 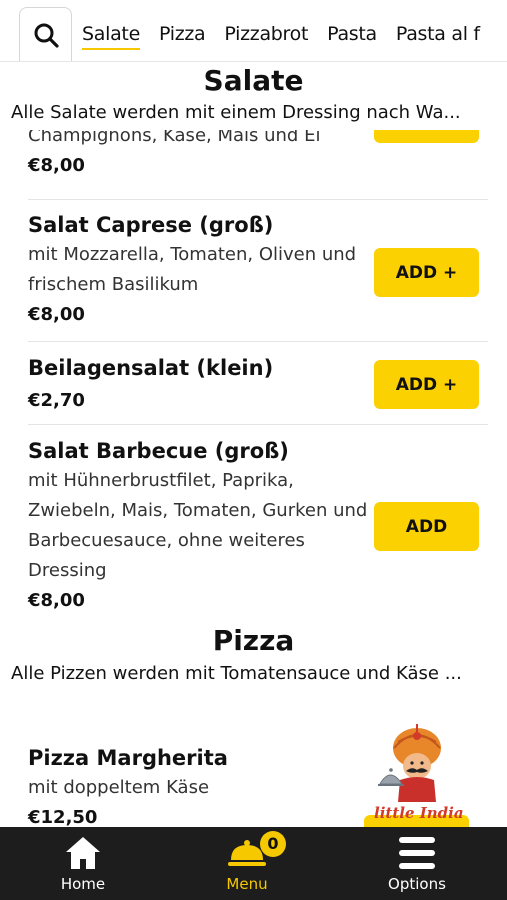 What do you see at coordinates (419, 773) in the screenshot?
I see `restaurant-logo: little India` at bounding box center [419, 773].